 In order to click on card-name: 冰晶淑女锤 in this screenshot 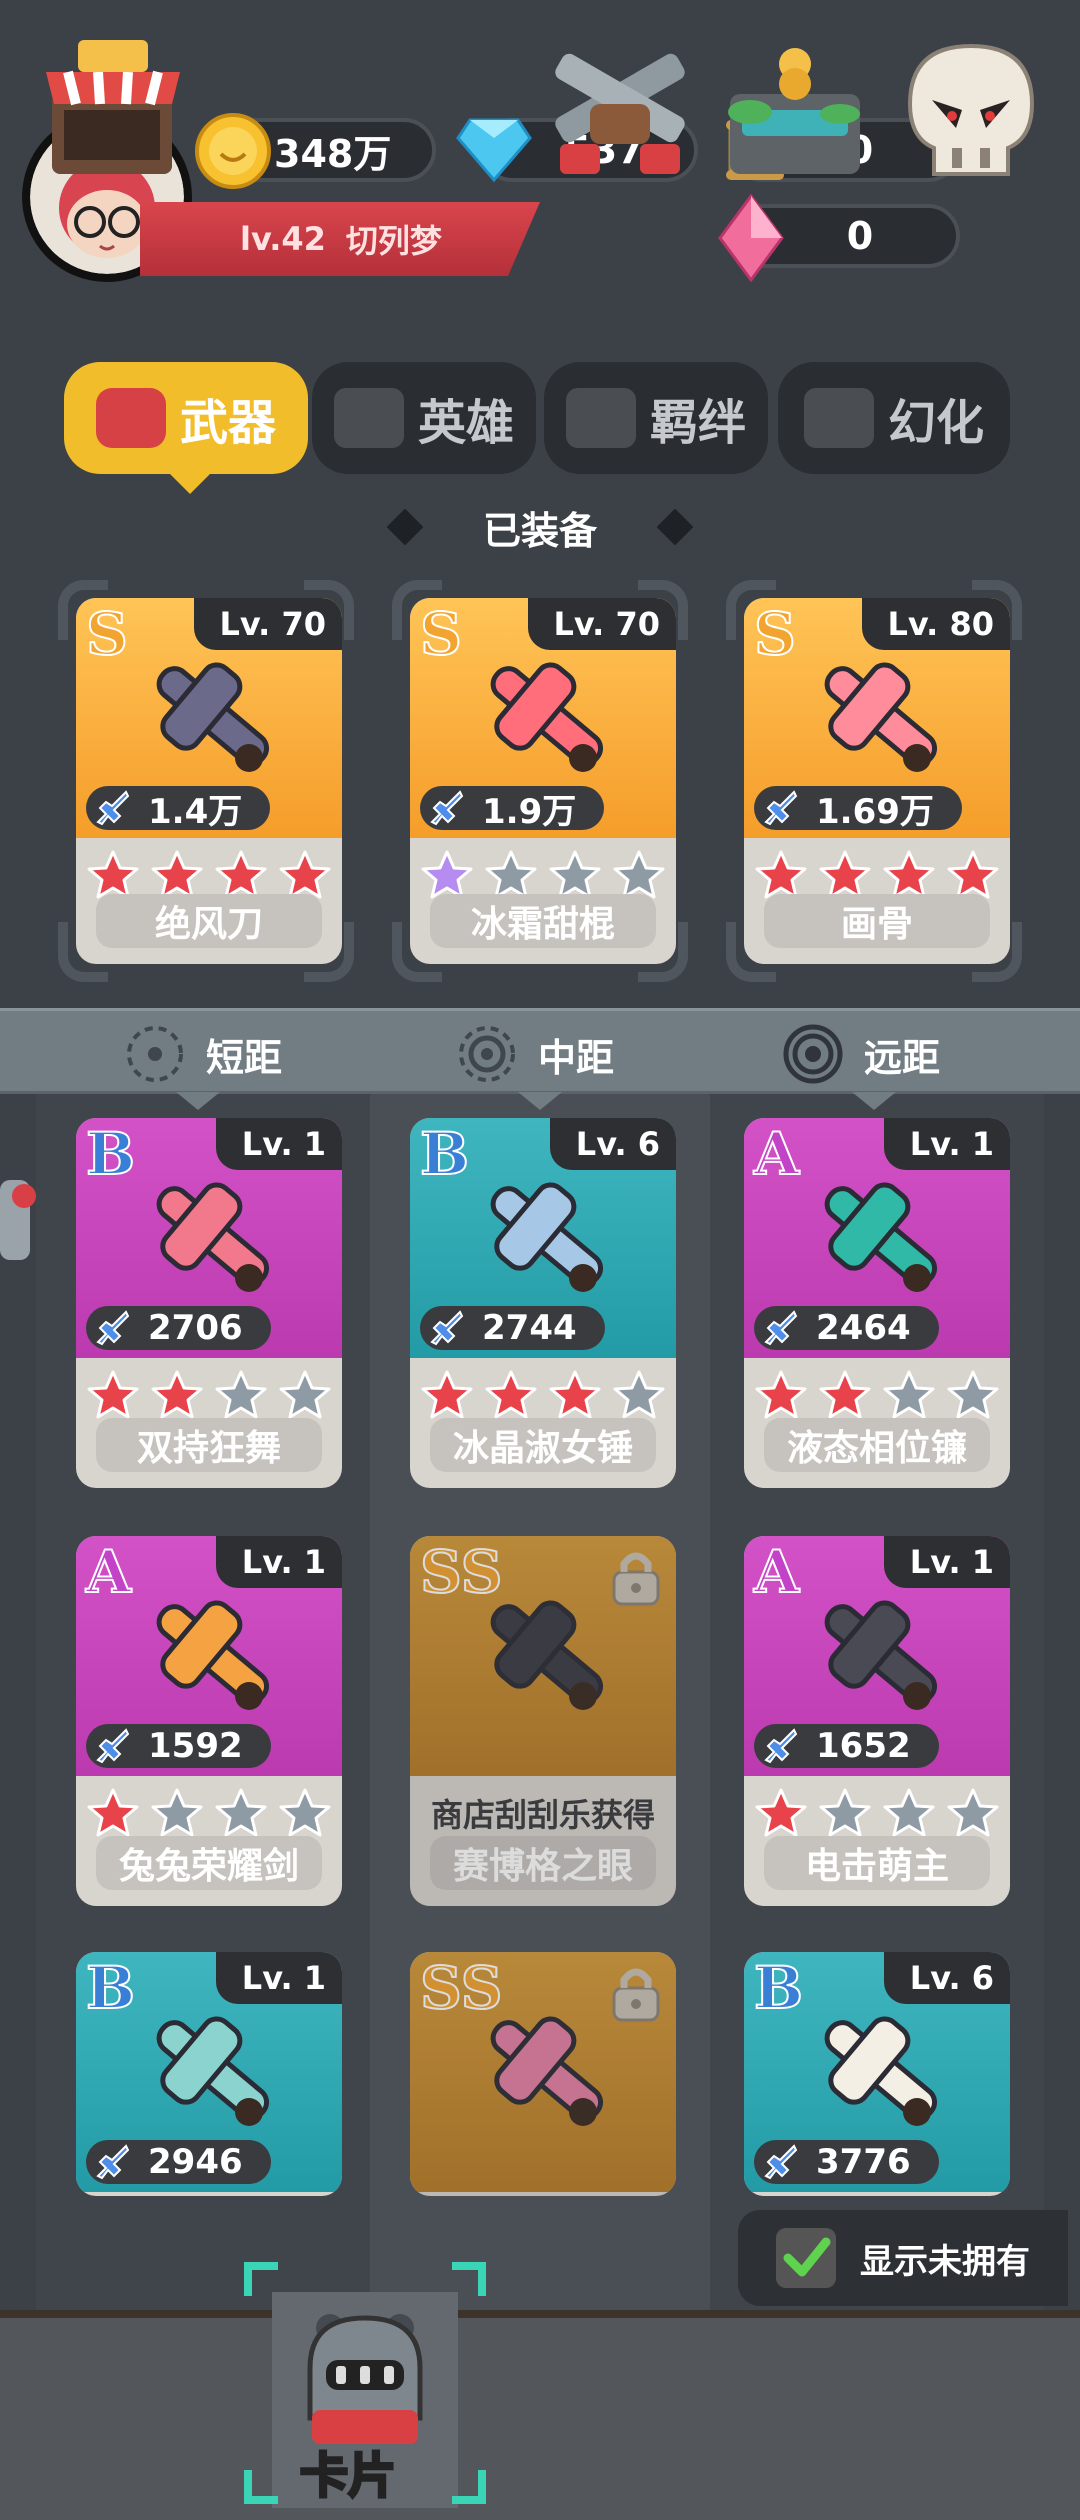, I will do `click(543, 1445)`.